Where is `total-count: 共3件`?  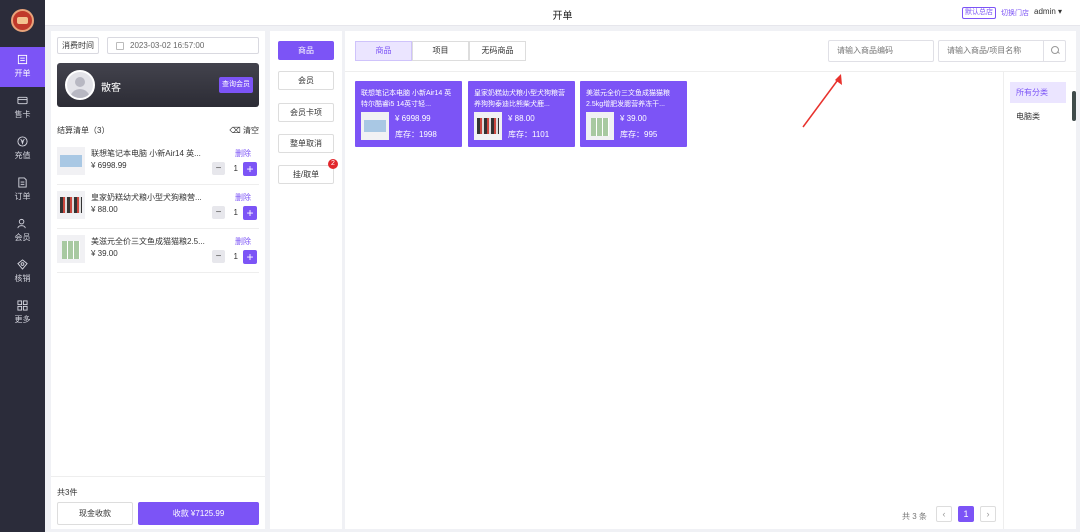
total-count: 共3件 is located at coordinates (67, 492).